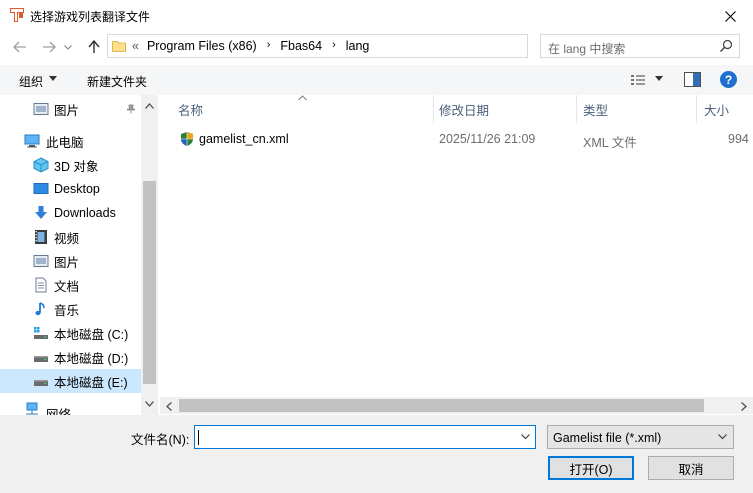 The image size is (753, 493). What do you see at coordinates (149, 404) in the screenshot?
I see `scroll-down-icon` at bounding box center [149, 404].